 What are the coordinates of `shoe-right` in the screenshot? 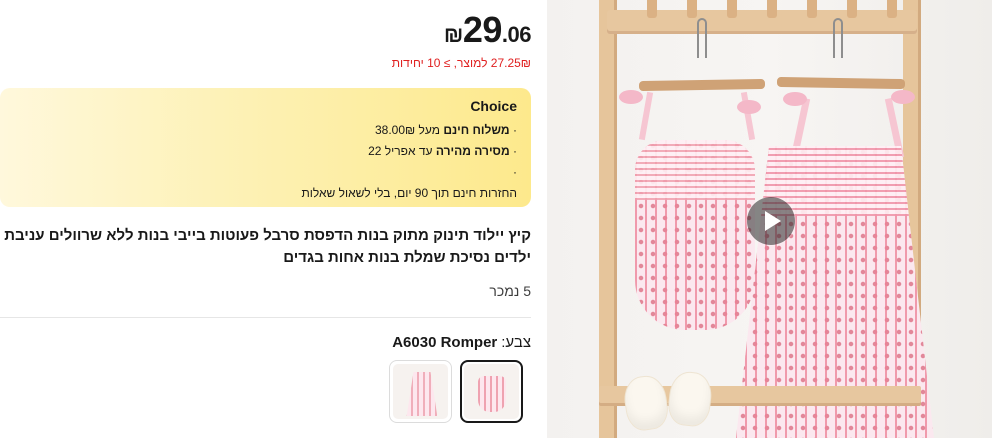 It's located at (690, 399).